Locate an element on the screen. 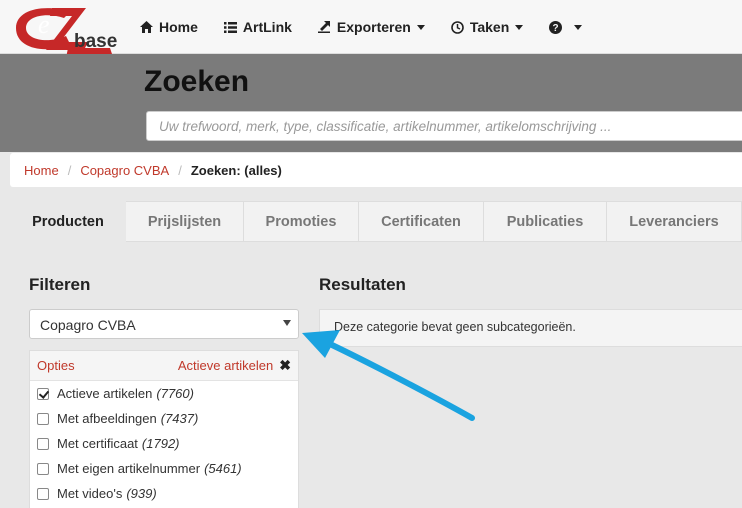  option-actieve-artikelen: Actieve artikelen (7760) is located at coordinates (164, 393).